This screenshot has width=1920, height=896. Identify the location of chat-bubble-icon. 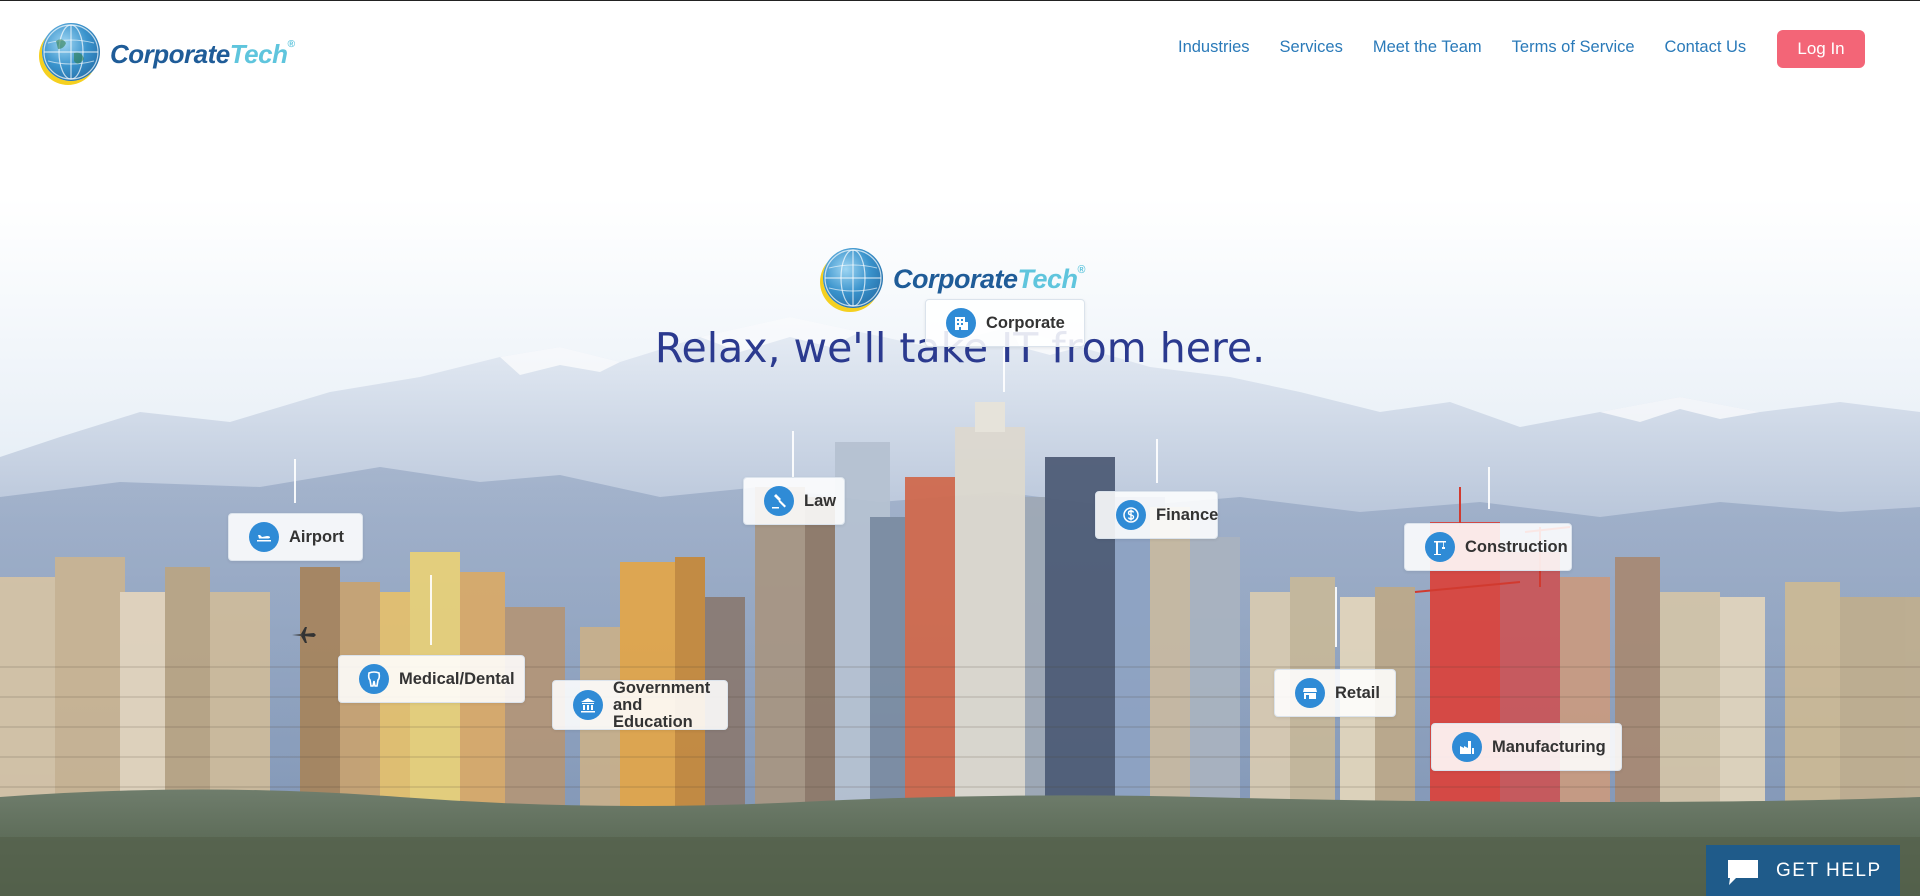
(1743, 871).